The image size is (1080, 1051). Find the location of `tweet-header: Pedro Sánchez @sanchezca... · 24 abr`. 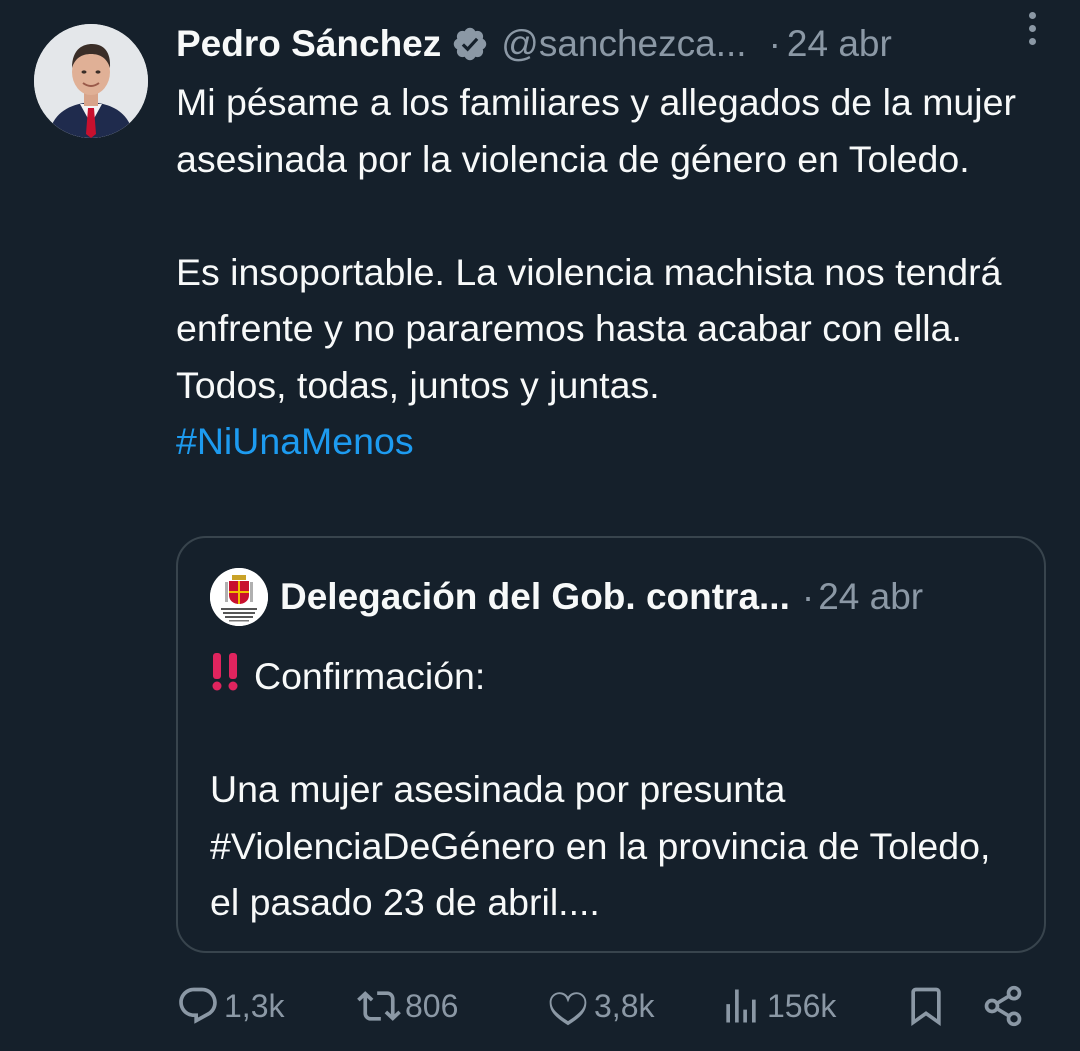

tweet-header: Pedro Sánchez @sanchezca... · 24 abr is located at coordinates (618, 44).